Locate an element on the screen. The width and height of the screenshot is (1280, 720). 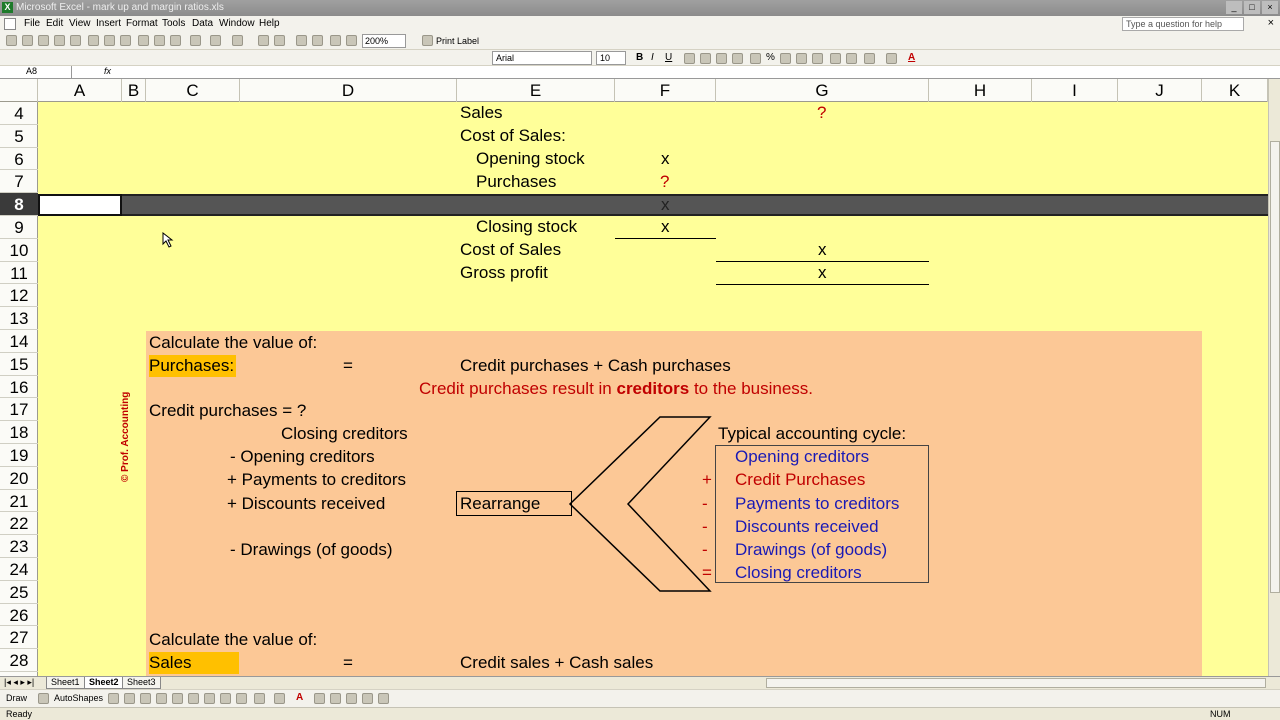
save-icon is located at coordinates (43, 40).